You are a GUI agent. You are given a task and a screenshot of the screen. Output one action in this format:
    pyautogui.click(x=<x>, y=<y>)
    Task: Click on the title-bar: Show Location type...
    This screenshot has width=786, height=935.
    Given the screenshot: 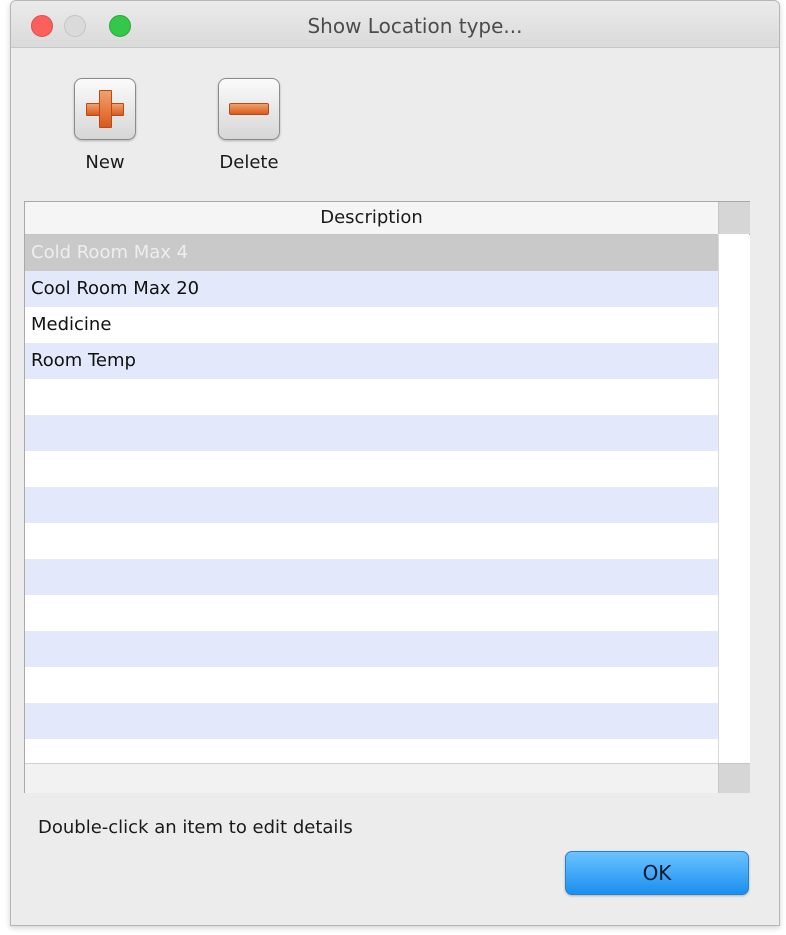 What is the action you would take?
    pyautogui.click(x=395, y=24)
    